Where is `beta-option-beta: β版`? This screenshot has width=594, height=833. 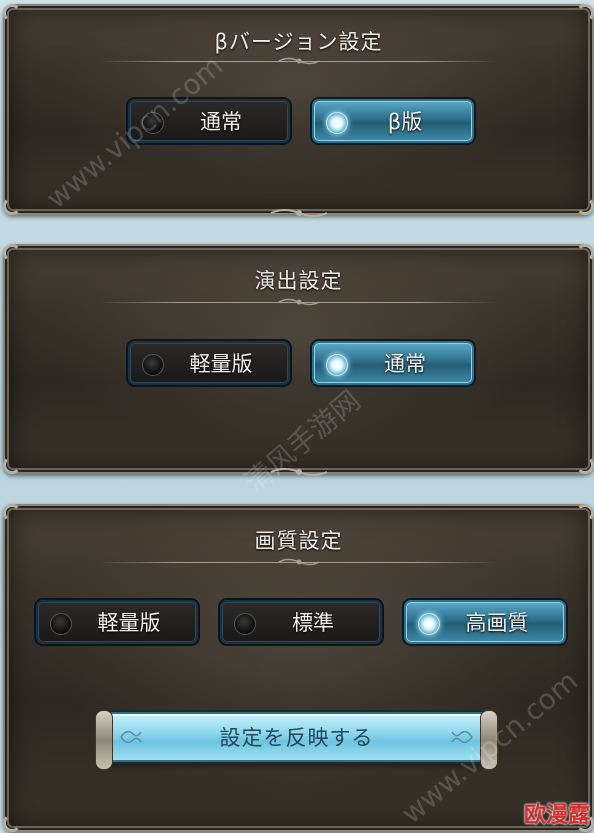 beta-option-beta: β版 is located at coordinates (393, 121).